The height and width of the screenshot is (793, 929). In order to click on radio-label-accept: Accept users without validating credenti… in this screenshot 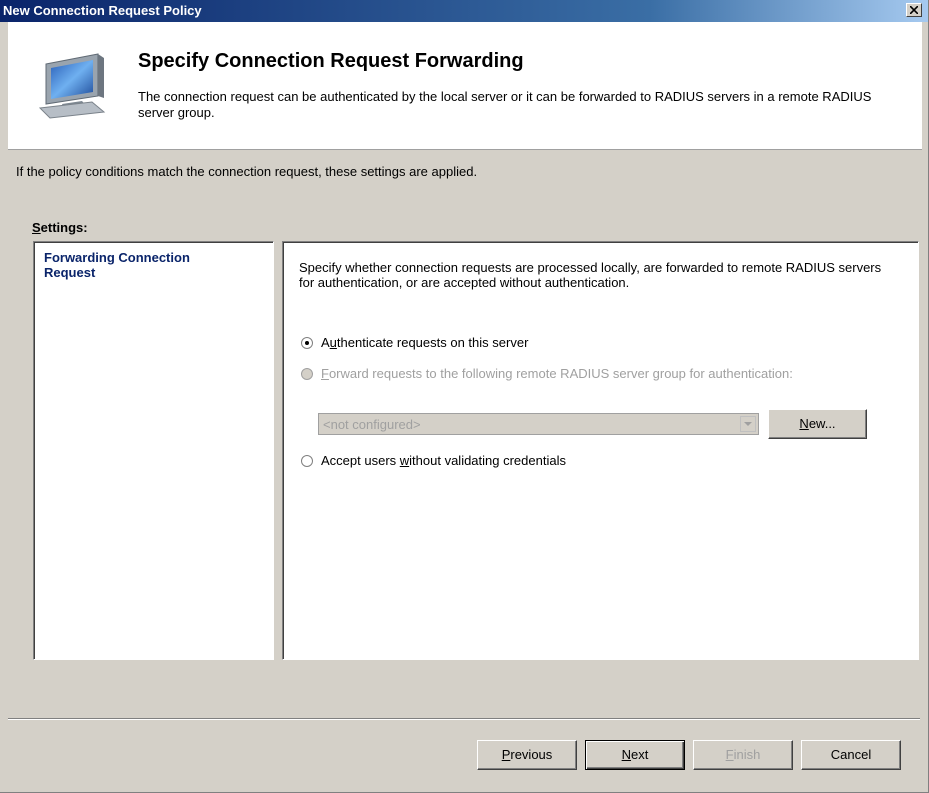, I will do `click(443, 461)`.